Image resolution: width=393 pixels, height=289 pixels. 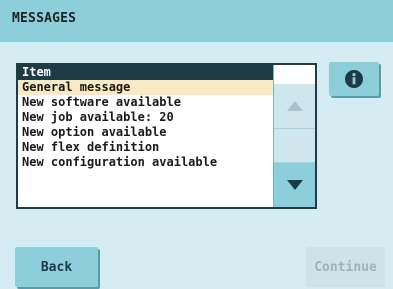 I want to click on triangle-up-icon, so click(x=294, y=106).